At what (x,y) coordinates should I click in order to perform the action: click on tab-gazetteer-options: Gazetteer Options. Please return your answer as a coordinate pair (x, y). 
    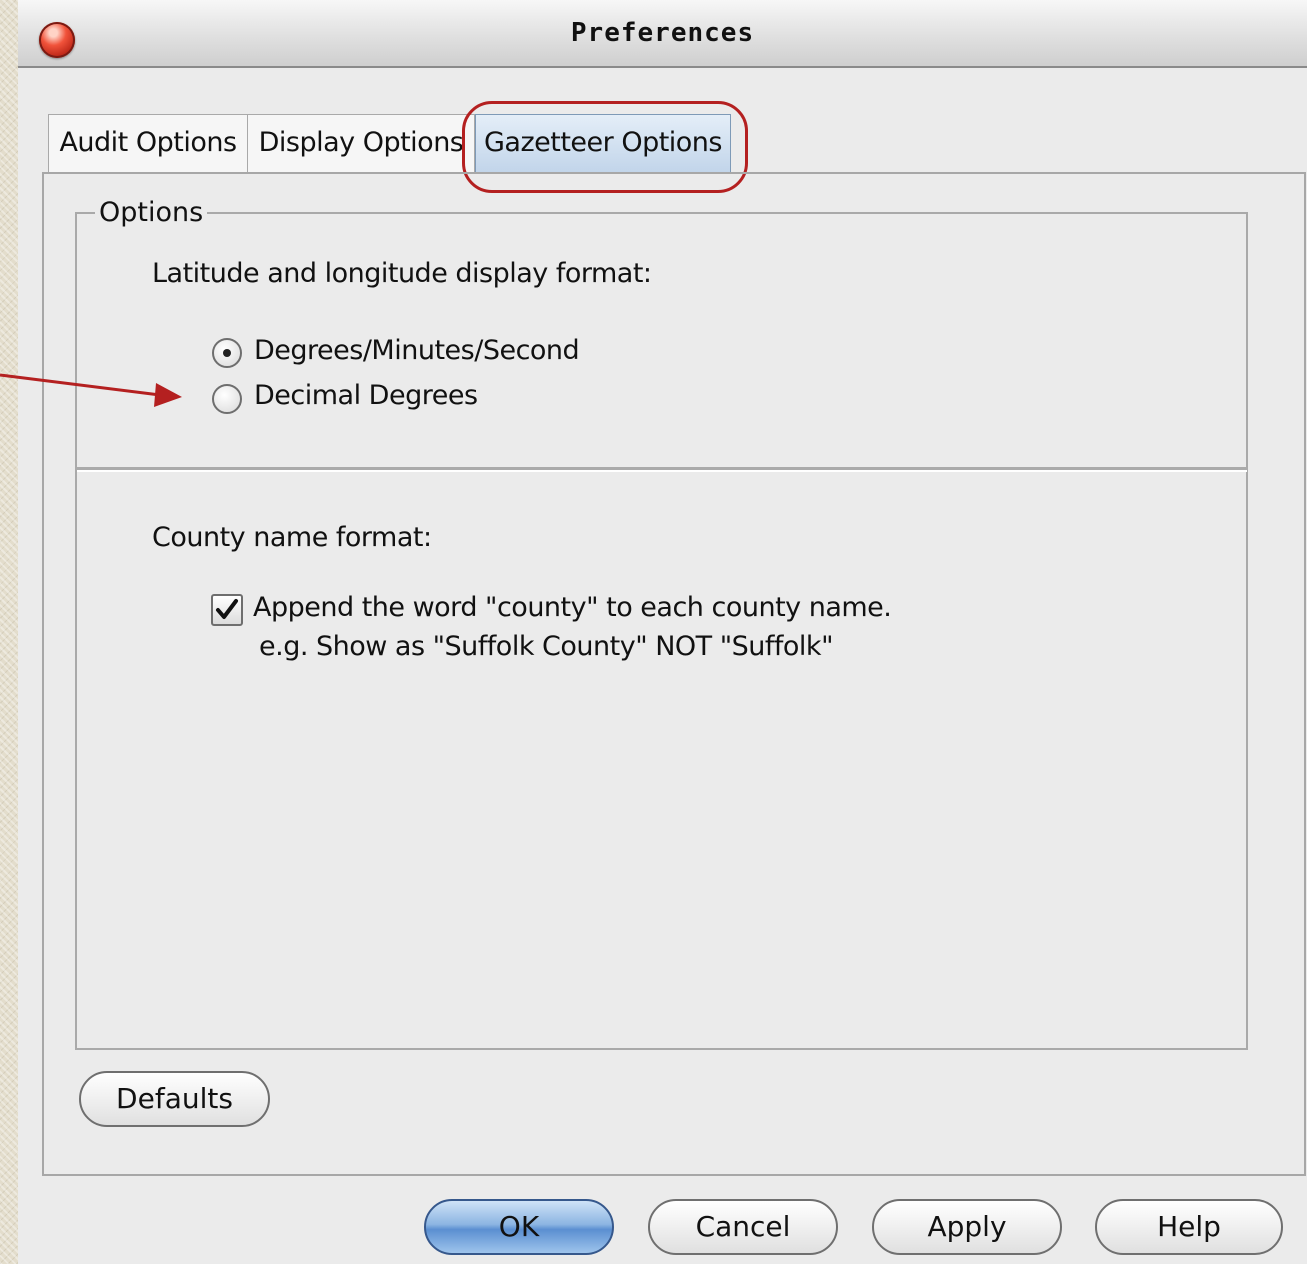
    Looking at the image, I should click on (603, 143).